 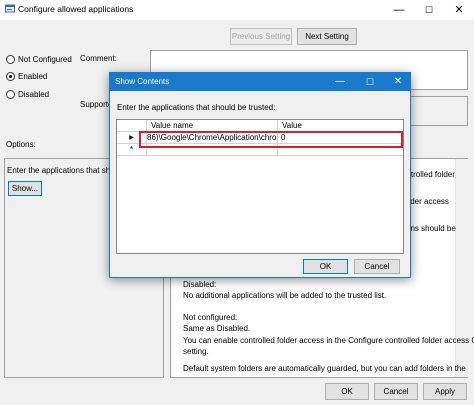 What do you see at coordinates (237, 10) in the screenshot?
I see `window-titlebar: Configure allowed applications — ☐ ✕` at bounding box center [237, 10].